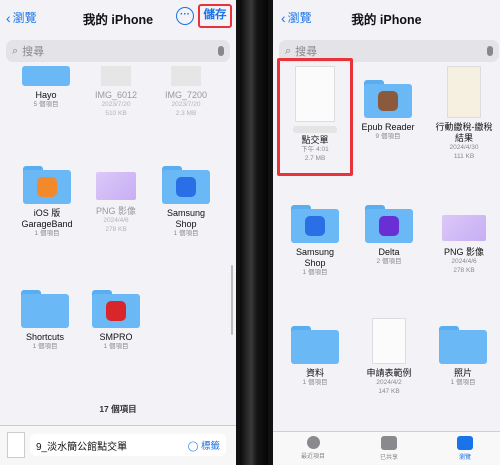 The width and height of the screenshot is (500, 465). I want to click on item-date: 2024/4/30, so click(464, 147).